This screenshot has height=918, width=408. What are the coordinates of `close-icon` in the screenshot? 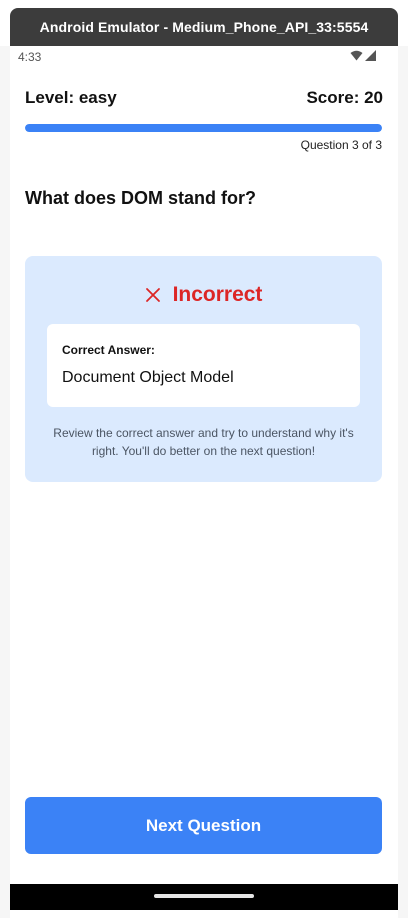 It's located at (152, 295).